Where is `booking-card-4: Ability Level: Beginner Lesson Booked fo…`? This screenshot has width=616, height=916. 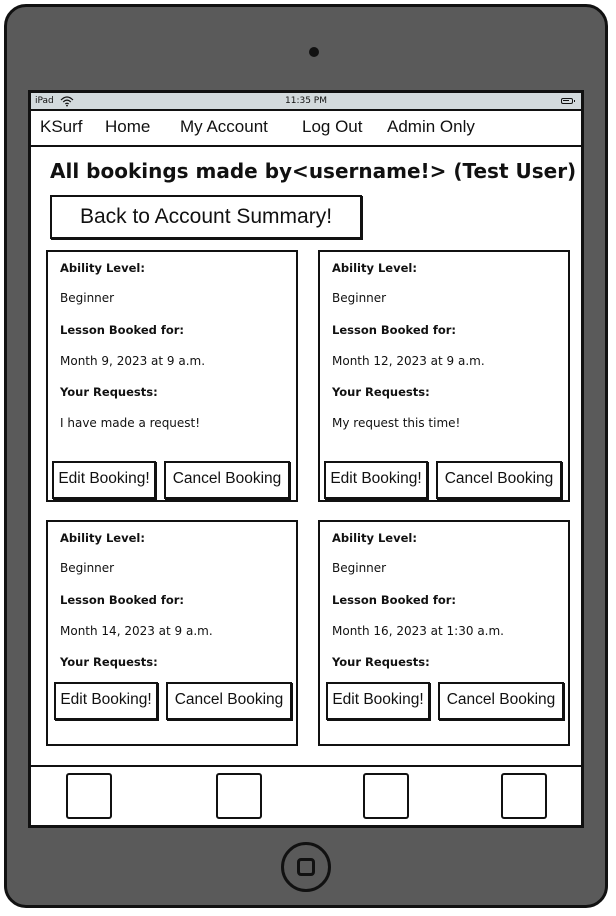 booking-card-4: Ability Level: Beginner Lesson Booked fo… is located at coordinates (444, 633).